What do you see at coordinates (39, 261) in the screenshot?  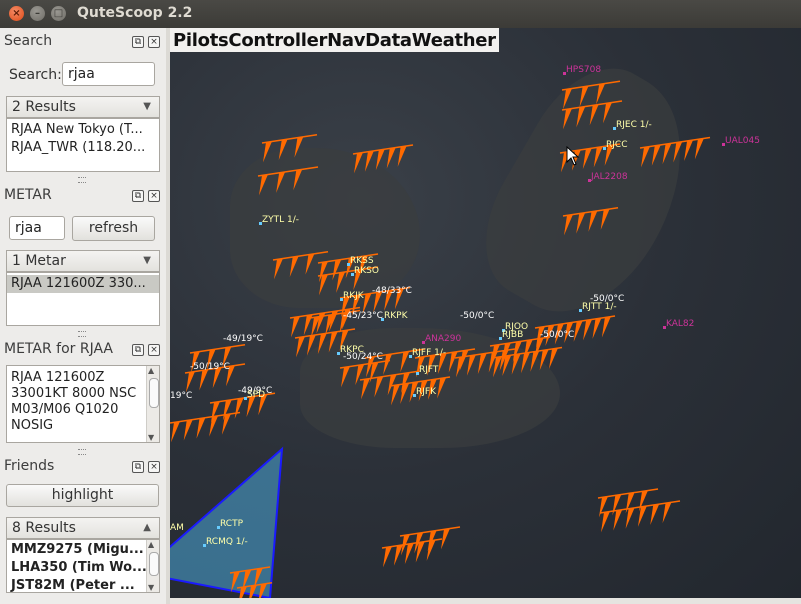 I see `metar-count: 1 Metar` at bounding box center [39, 261].